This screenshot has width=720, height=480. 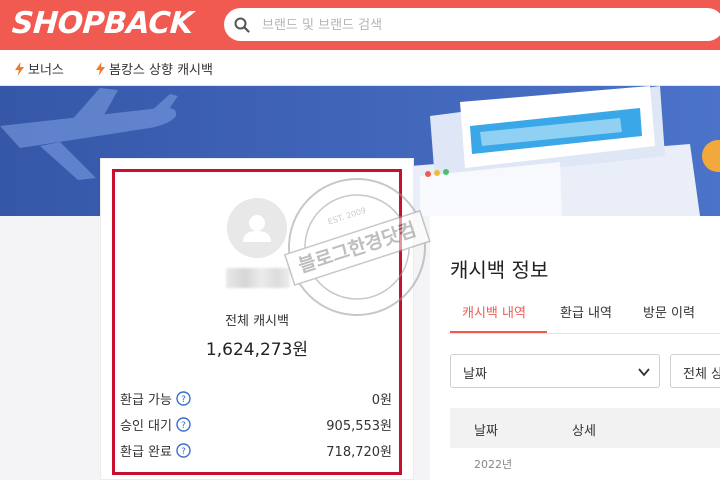 I want to click on user-icon, so click(x=257, y=228).